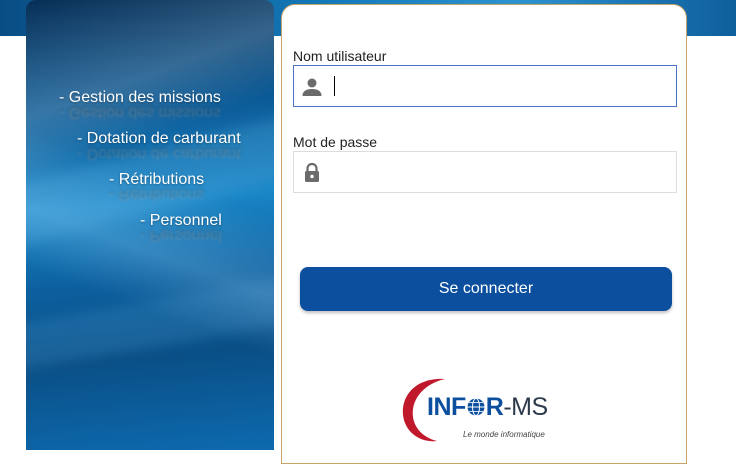 This screenshot has width=736, height=464. What do you see at coordinates (335, 142) in the screenshot?
I see `password-label: Mot de passe` at bounding box center [335, 142].